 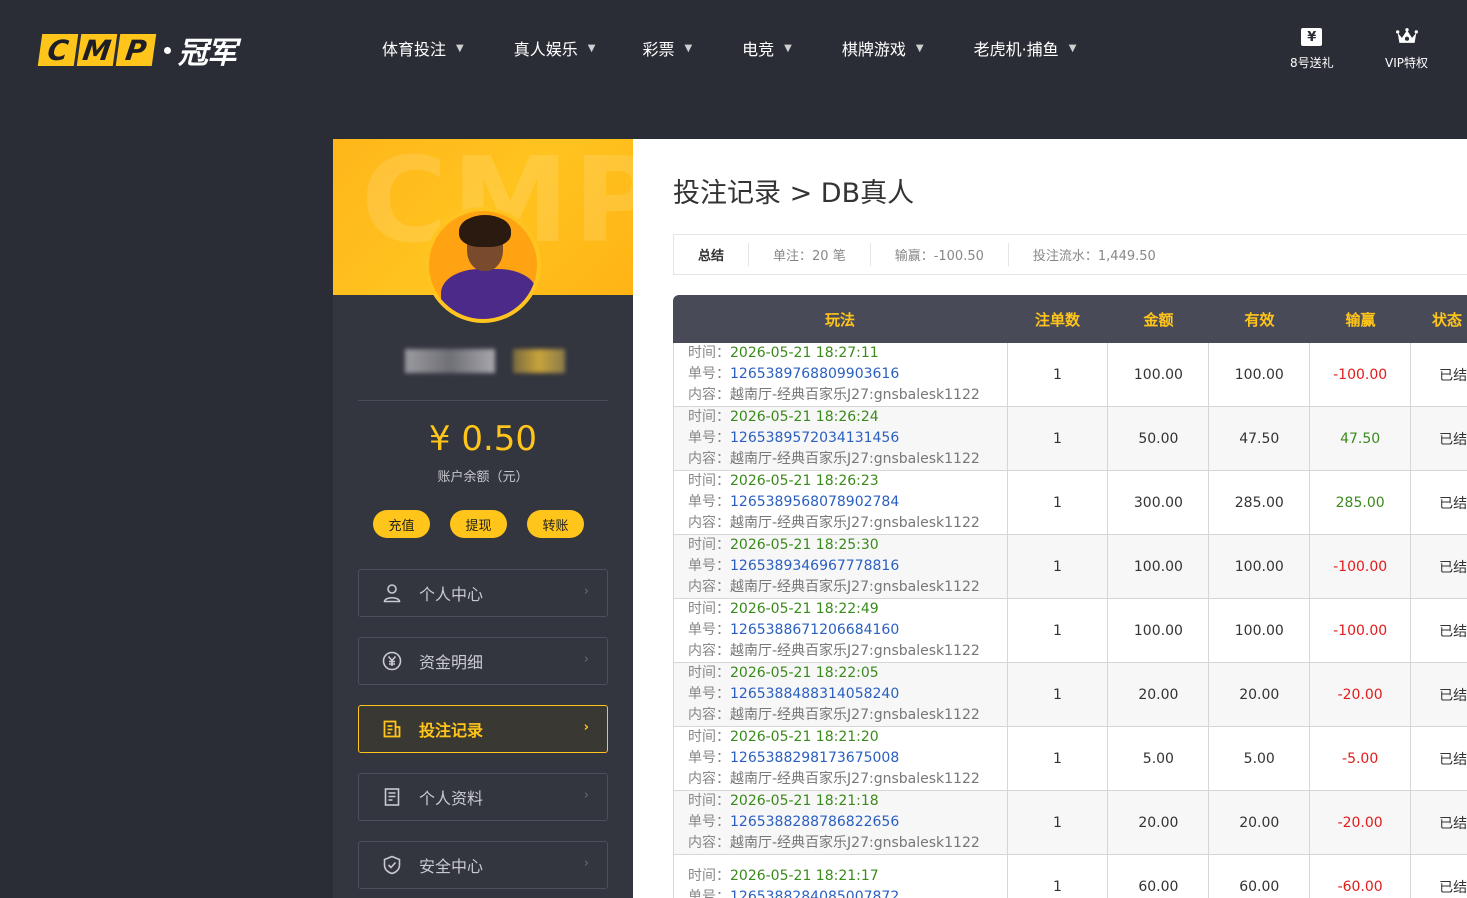 I want to click on nav-live-casino: 真人娱乐 ▼, so click(x=555, y=48).